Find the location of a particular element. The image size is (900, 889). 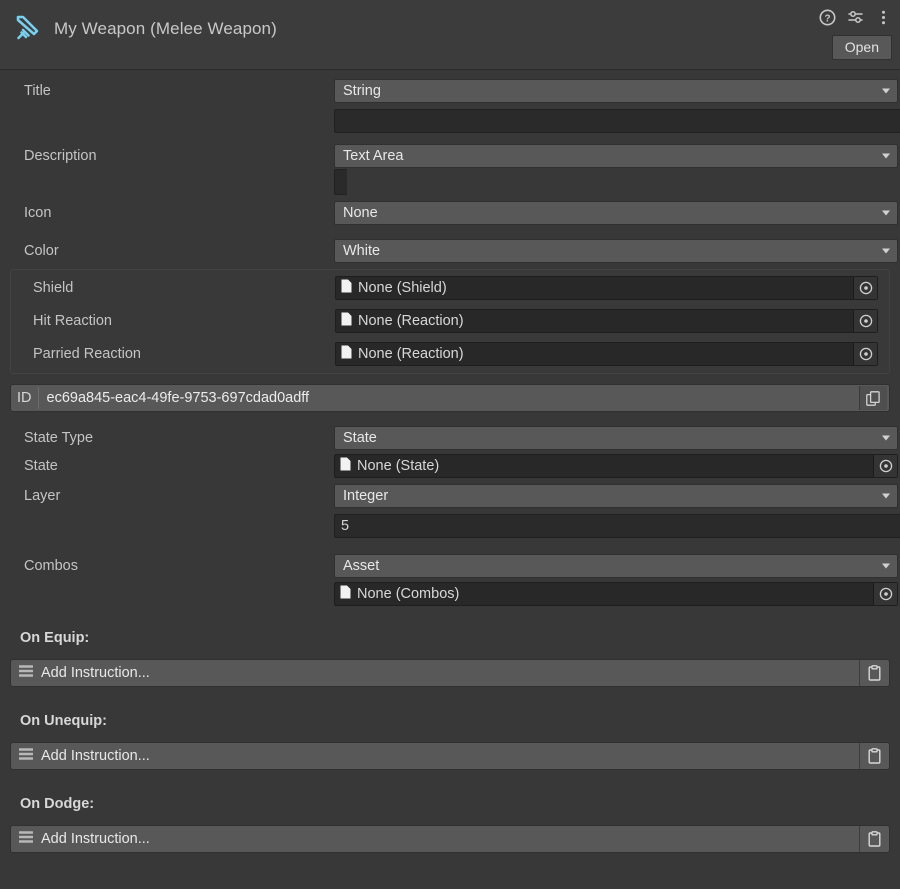

row-icon: Icon None is located at coordinates (450, 213).